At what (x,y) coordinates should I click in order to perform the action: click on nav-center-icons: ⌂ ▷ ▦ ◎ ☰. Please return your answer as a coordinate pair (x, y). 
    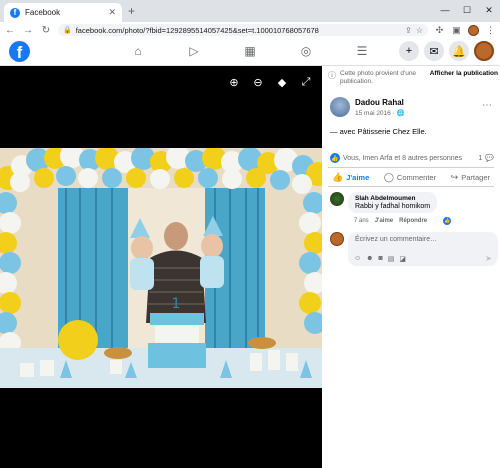
    Looking at the image, I should click on (250, 51).